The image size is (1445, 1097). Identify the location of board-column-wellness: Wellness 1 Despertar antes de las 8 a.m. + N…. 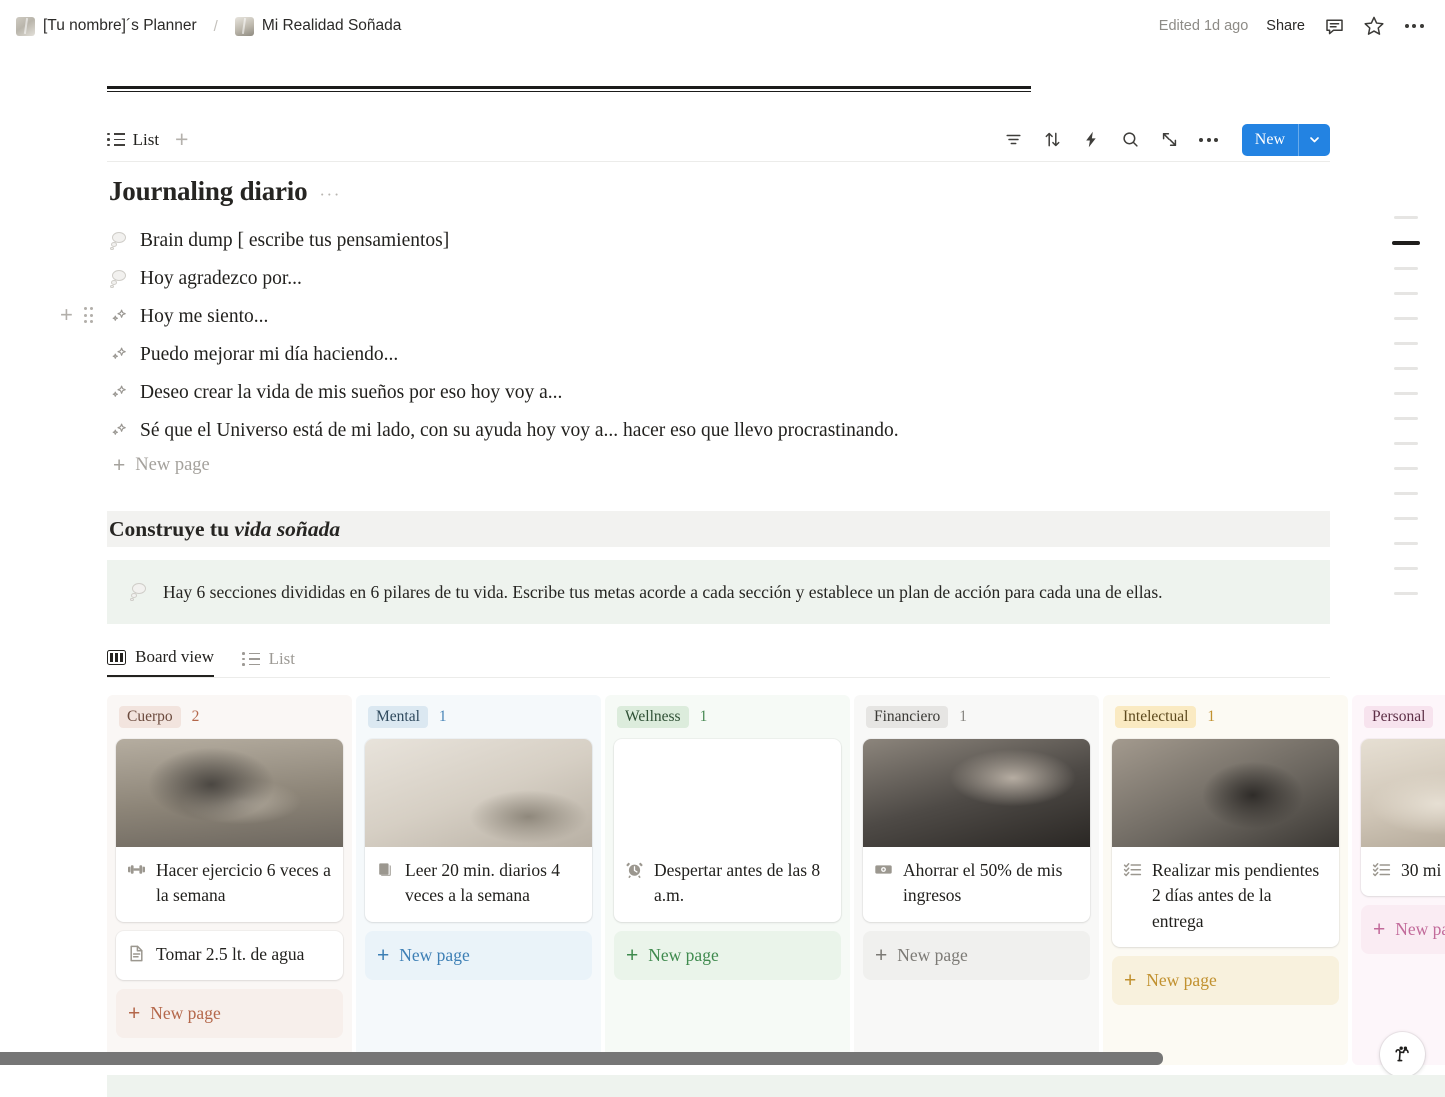
(727, 880).